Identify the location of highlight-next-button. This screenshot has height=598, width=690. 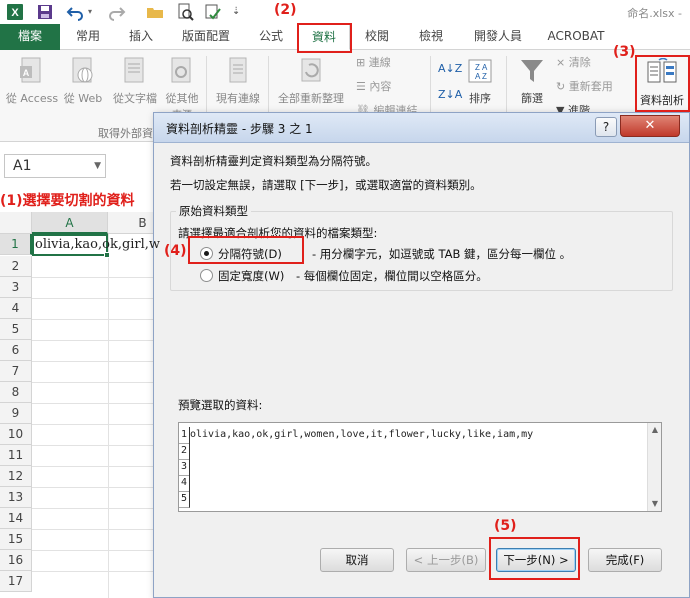
(534, 558).